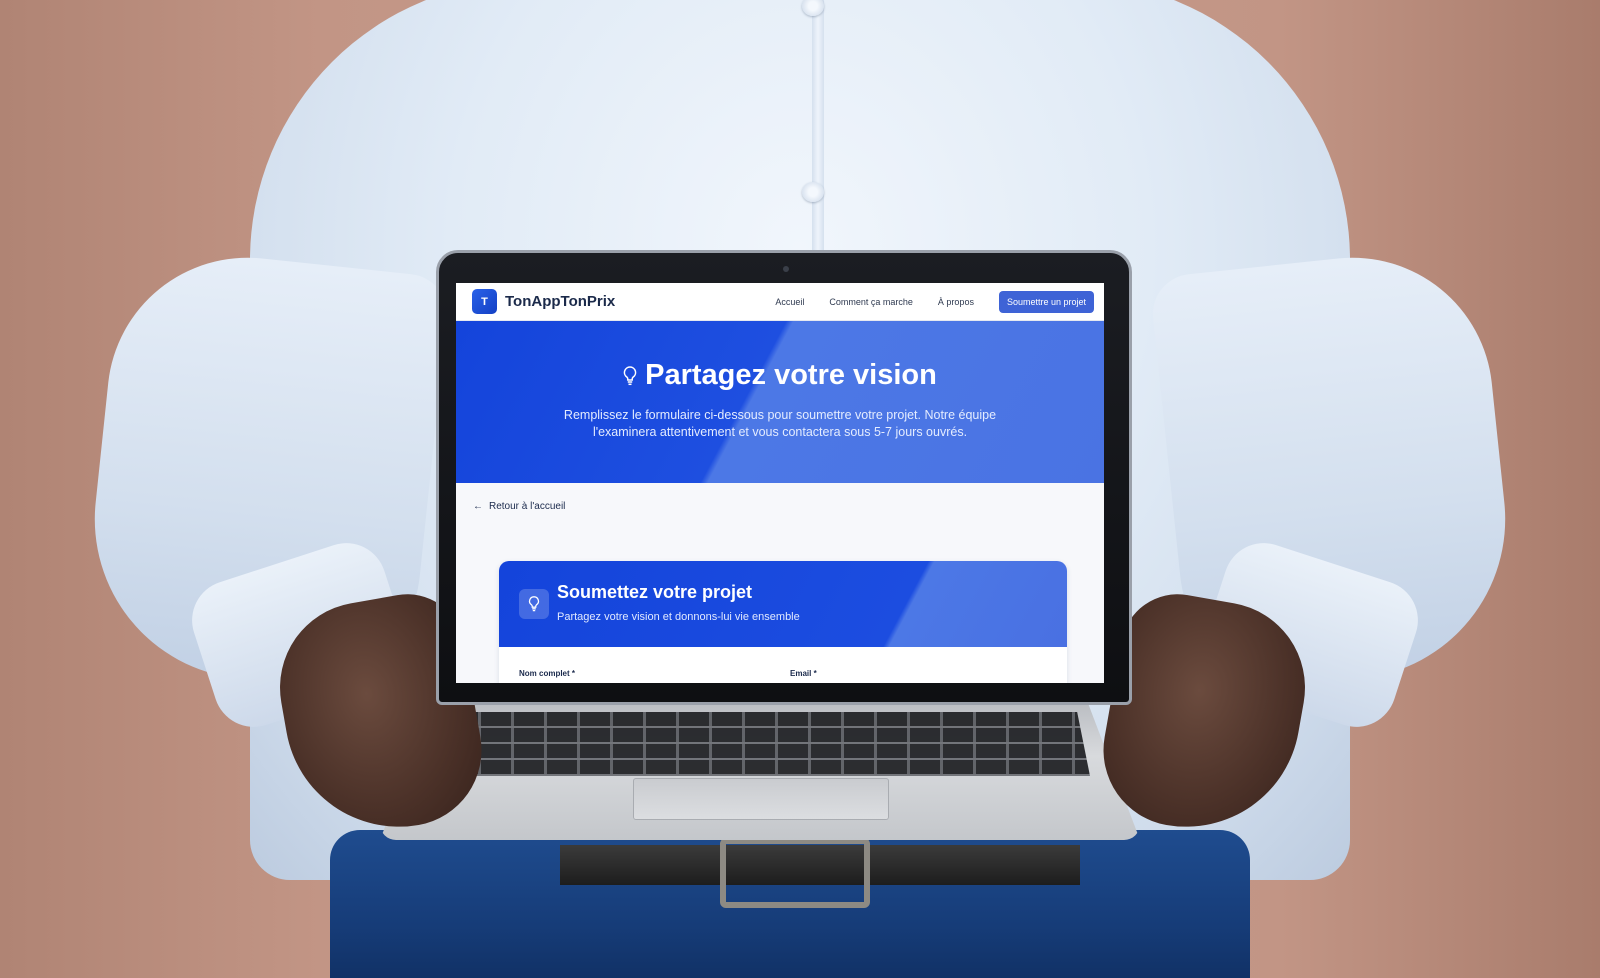 The image size is (1600, 978). I want to click on laptop-trackpad, so click(761, 799).